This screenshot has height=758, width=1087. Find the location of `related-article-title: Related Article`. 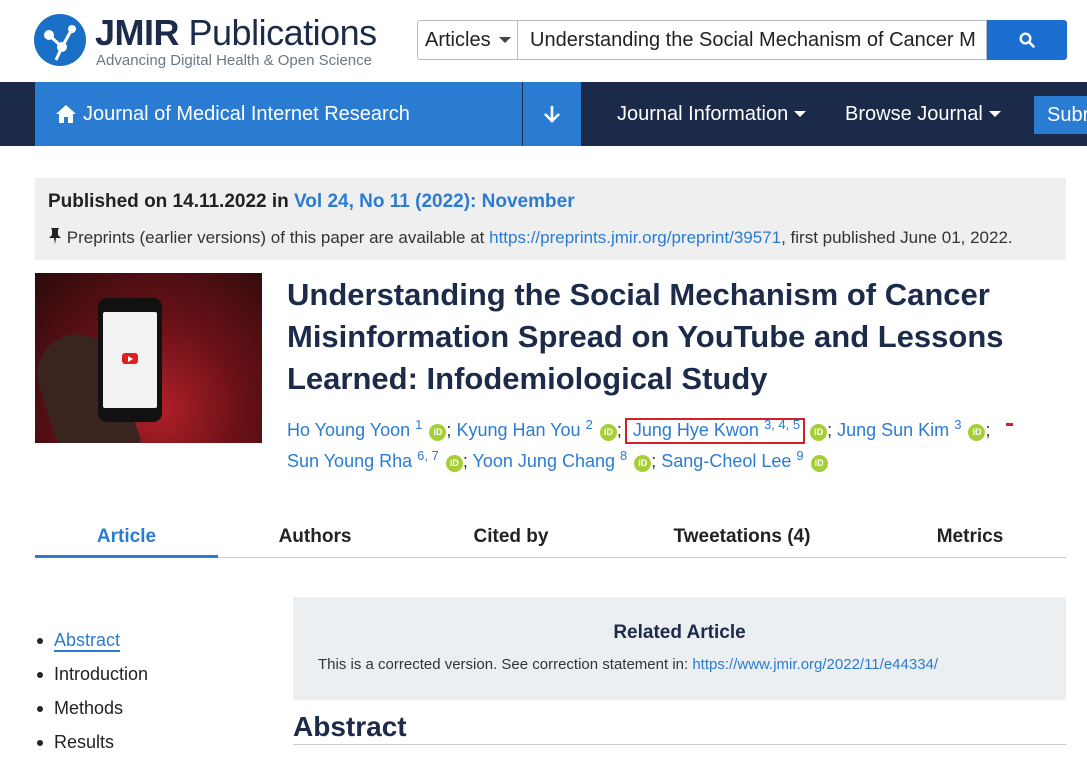

related-article-title: Related Article is located at coordinates (679, 632).